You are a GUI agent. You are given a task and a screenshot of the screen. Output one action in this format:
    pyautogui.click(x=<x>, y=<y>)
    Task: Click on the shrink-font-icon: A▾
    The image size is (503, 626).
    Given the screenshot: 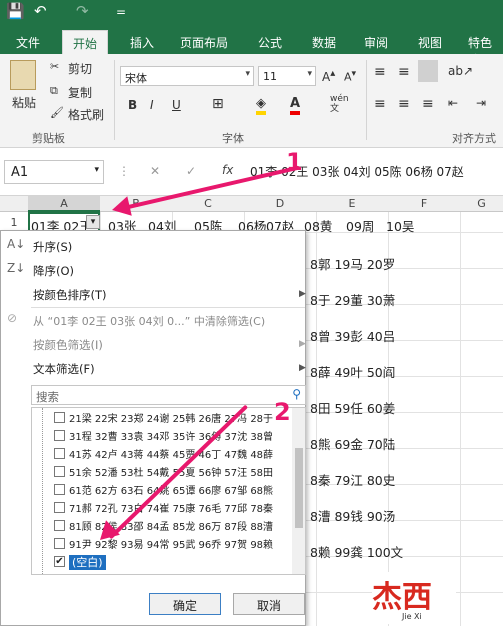 What is the action you would take?
    pyautogui.click(x=350, y=76)
    